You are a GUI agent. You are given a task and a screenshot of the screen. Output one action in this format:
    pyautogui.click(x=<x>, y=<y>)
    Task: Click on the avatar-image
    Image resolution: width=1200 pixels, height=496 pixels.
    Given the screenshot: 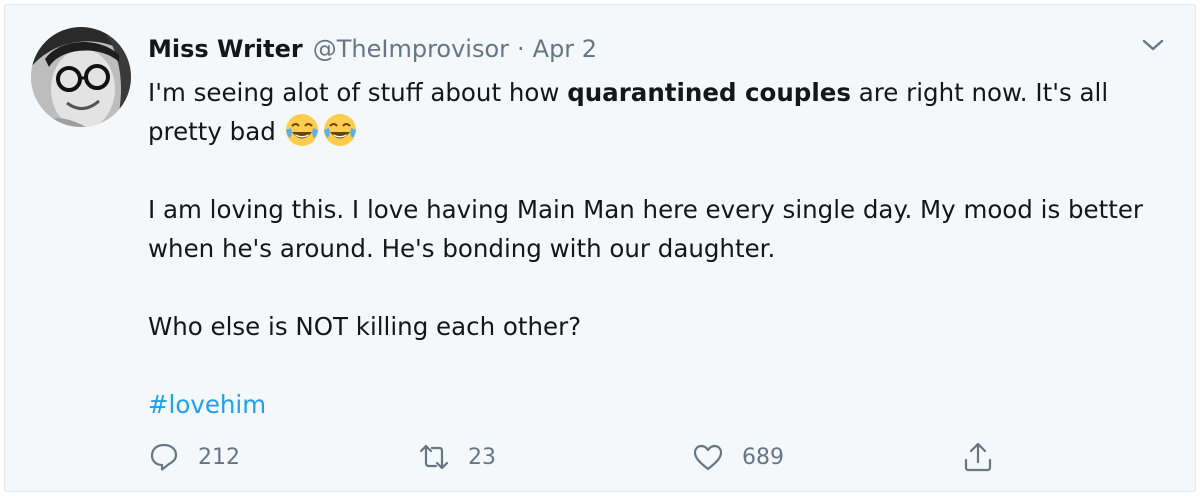 What is the action you would take?
    pyautogui.click(x=81, y=77)
    